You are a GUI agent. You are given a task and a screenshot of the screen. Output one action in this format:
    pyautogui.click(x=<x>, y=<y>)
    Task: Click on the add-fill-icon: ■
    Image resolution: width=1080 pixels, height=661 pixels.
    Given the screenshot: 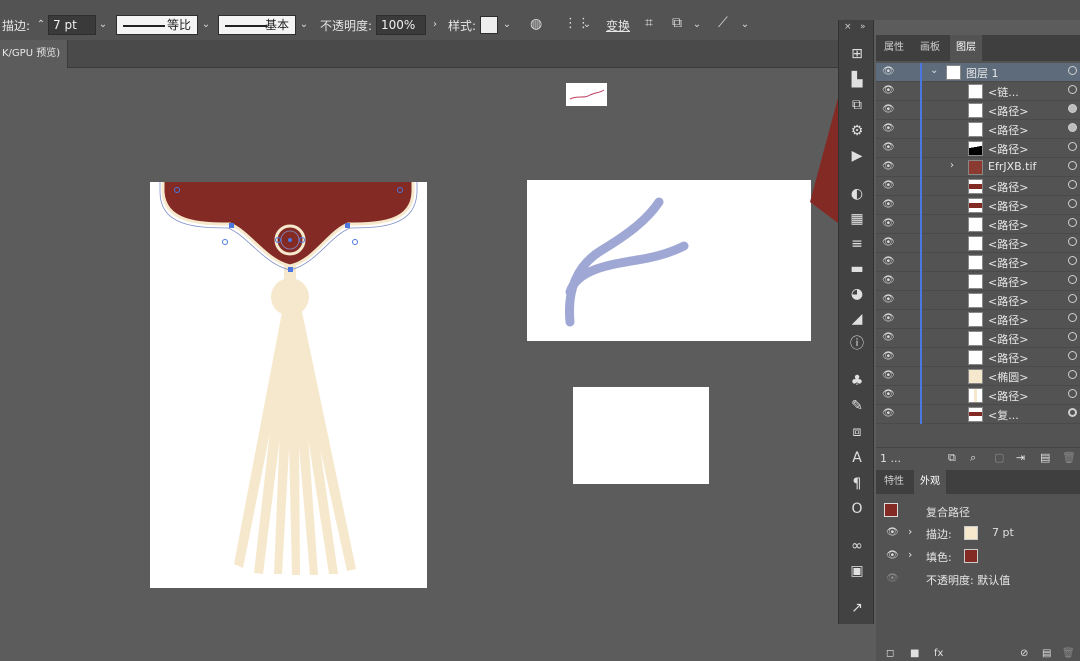 What is the action you would take?
    pyautogui.click(x=914, y=653)
    